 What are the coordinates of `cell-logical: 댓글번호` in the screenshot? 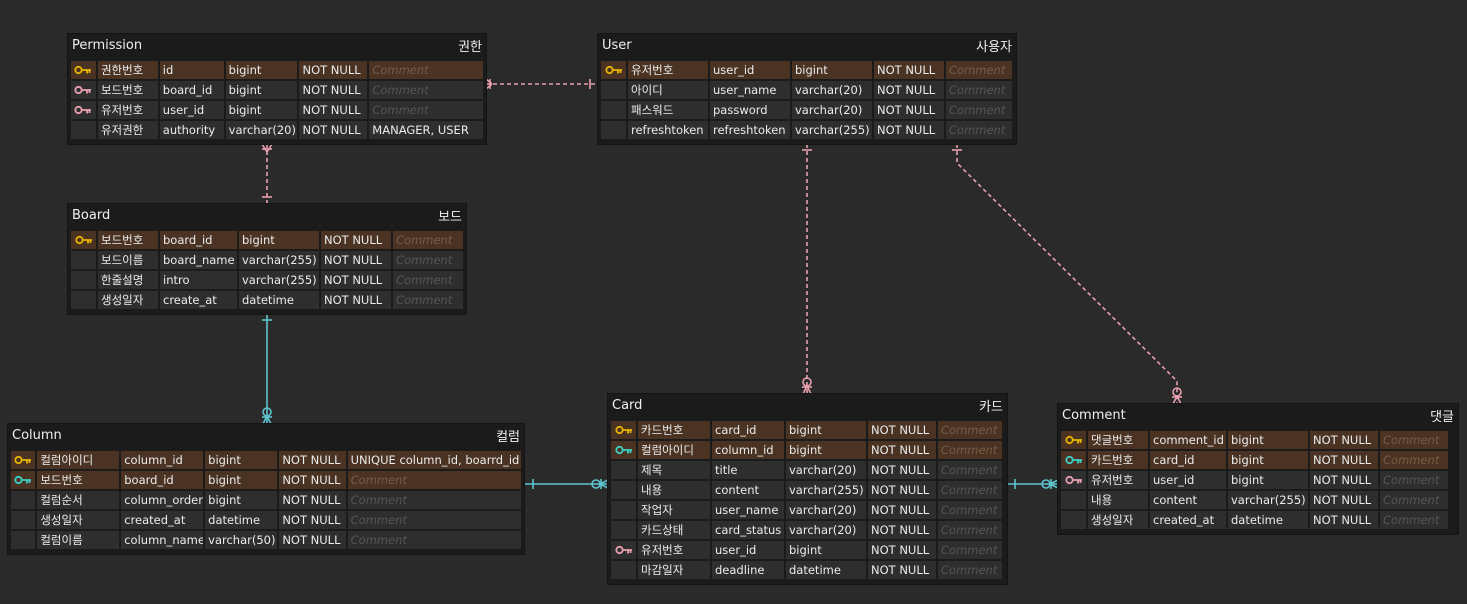 It's located at (1118, 440).